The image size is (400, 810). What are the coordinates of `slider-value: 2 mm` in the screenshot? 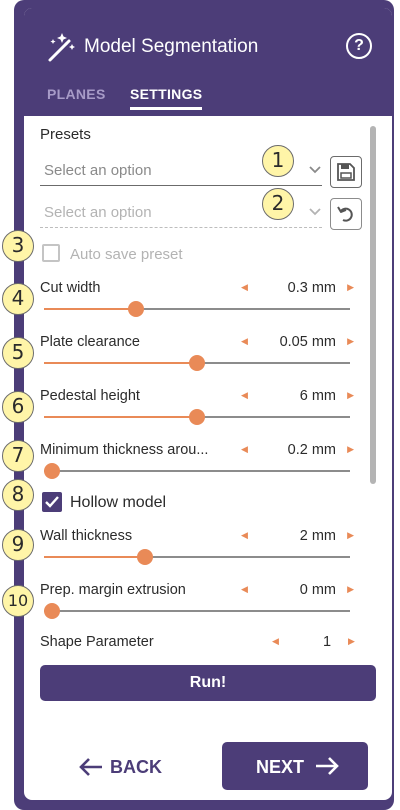 It's located at (317, 536).